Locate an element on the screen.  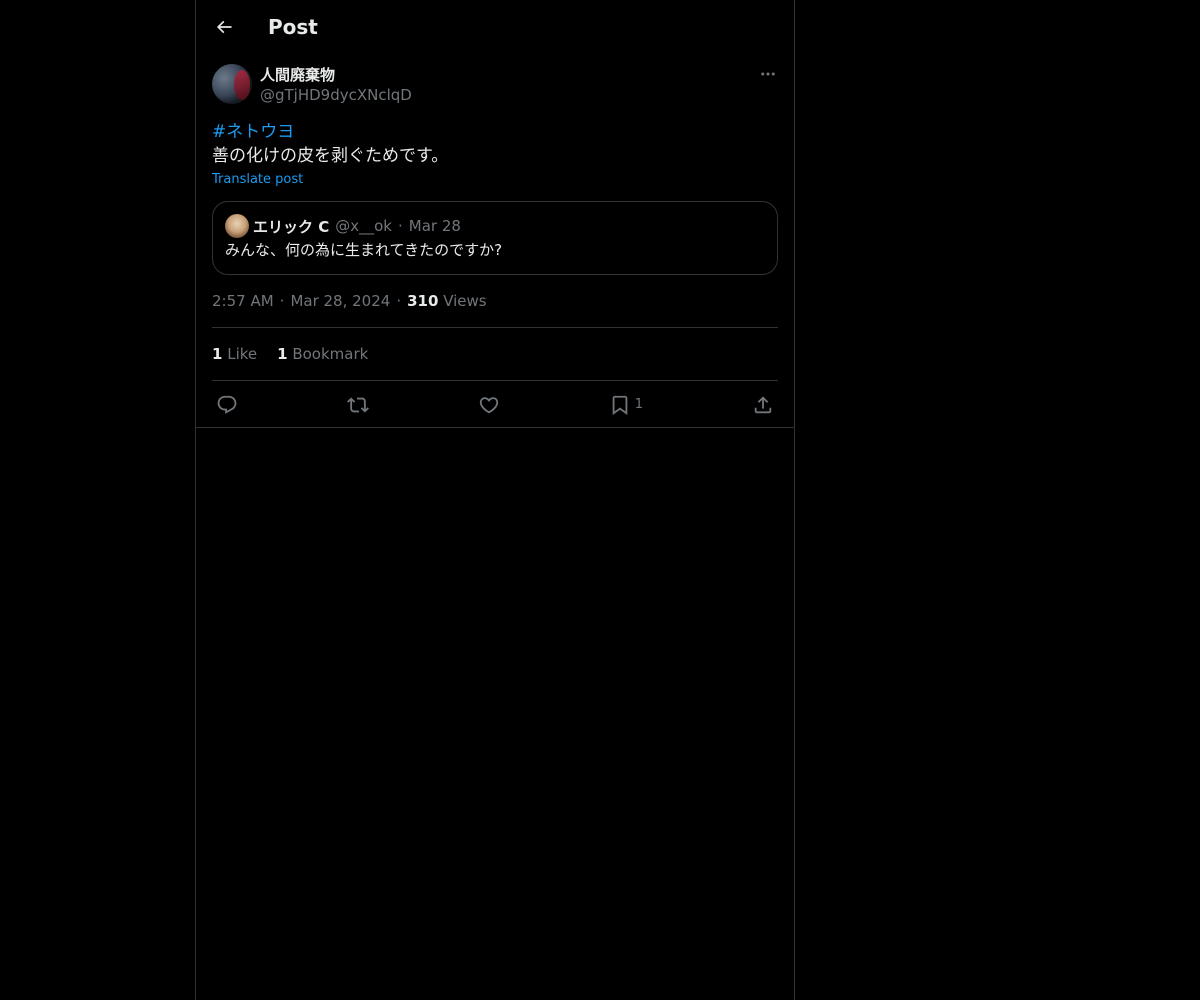
quote-header: エリック C @x__ok · Mar 28 is located at coordinates (495, 226).